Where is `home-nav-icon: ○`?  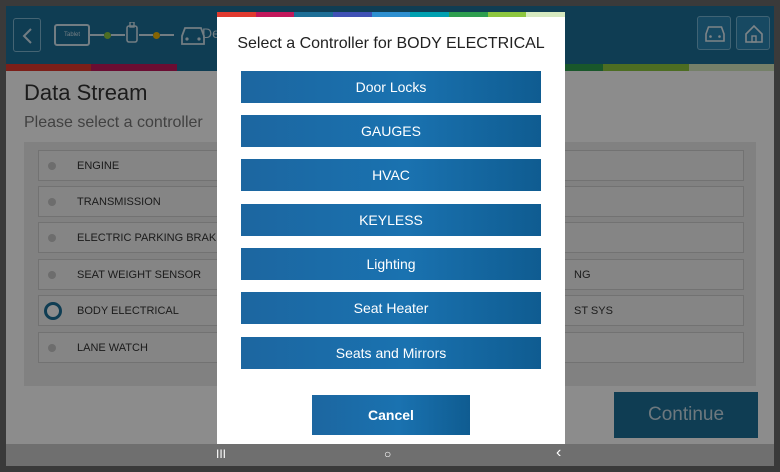
home-nav-icon: ○ is located at coordinates (387, 454).